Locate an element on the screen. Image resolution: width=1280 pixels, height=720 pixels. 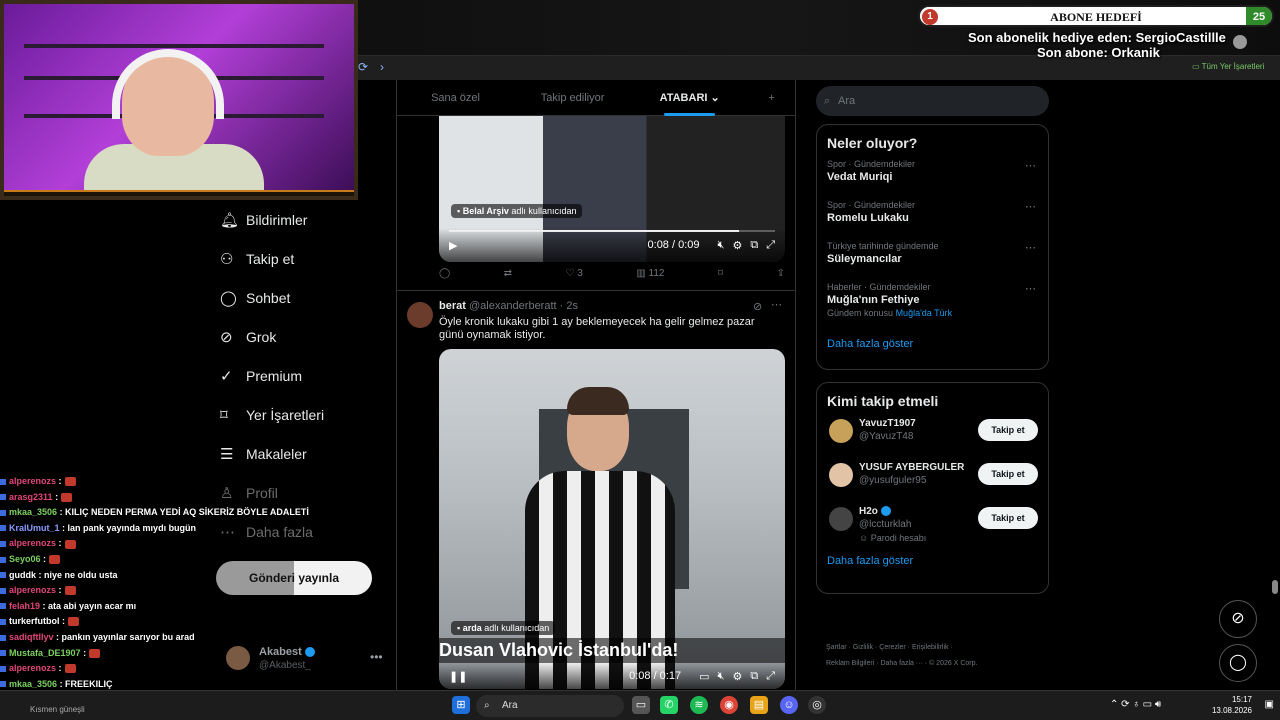
follow-suggestion: H2o @lccturklah ☺ Parodi hesabı Takip et is located at coordinates (932, 527).